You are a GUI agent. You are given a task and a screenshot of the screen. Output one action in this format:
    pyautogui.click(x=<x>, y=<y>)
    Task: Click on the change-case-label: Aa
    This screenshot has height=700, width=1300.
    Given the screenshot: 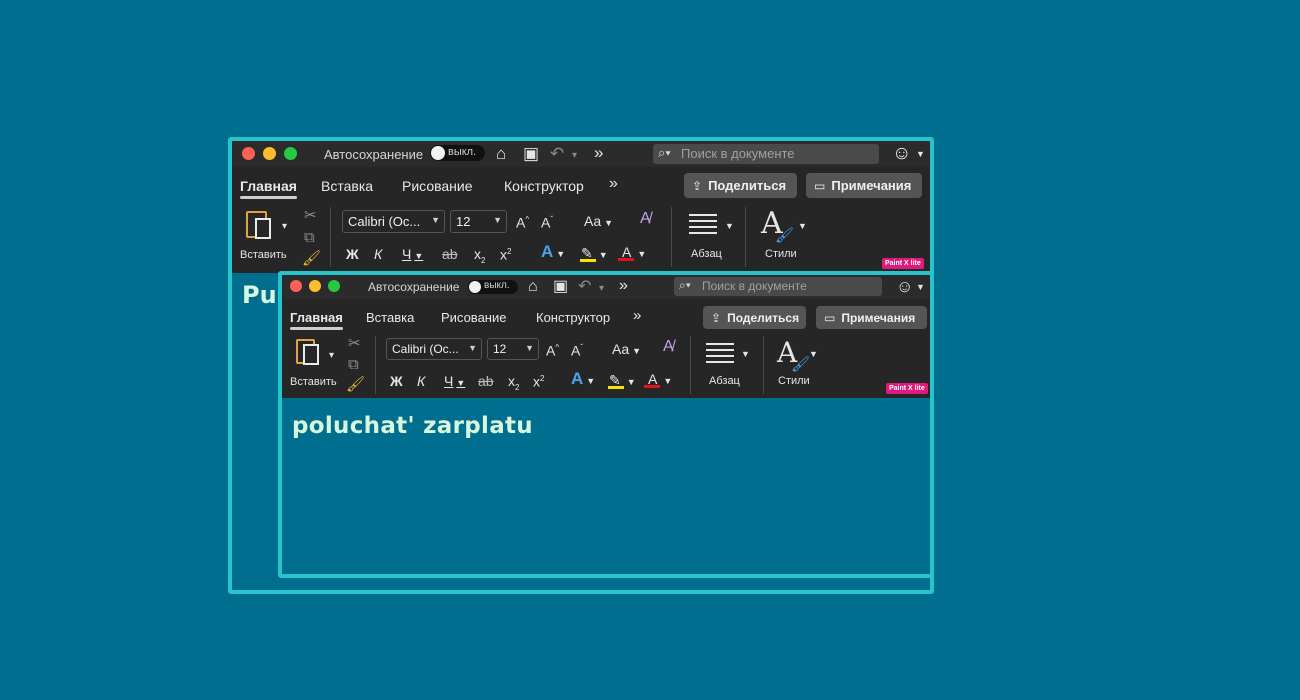 What is the action you would take?
    pyautogui.click(x=621, y=349)
    